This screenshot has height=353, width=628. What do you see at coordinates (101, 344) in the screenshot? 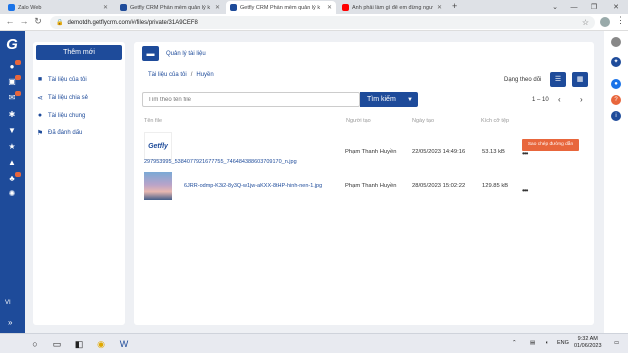
I see `chrome-icon: ◉` at bounding box center [101, 344].